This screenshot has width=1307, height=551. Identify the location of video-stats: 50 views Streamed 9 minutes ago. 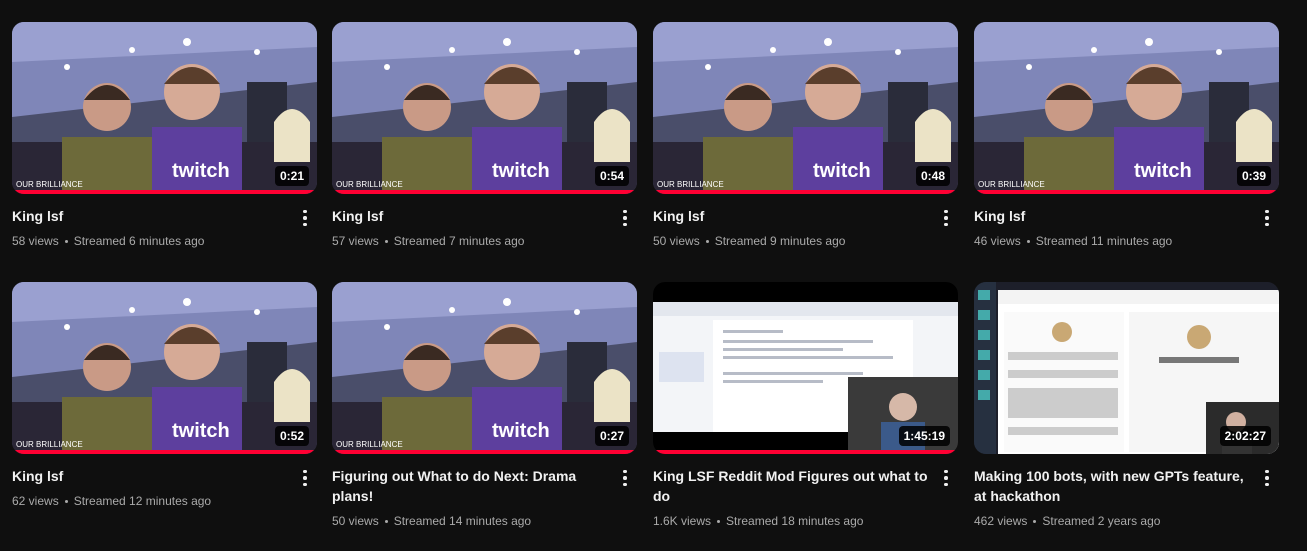
(790, 241).